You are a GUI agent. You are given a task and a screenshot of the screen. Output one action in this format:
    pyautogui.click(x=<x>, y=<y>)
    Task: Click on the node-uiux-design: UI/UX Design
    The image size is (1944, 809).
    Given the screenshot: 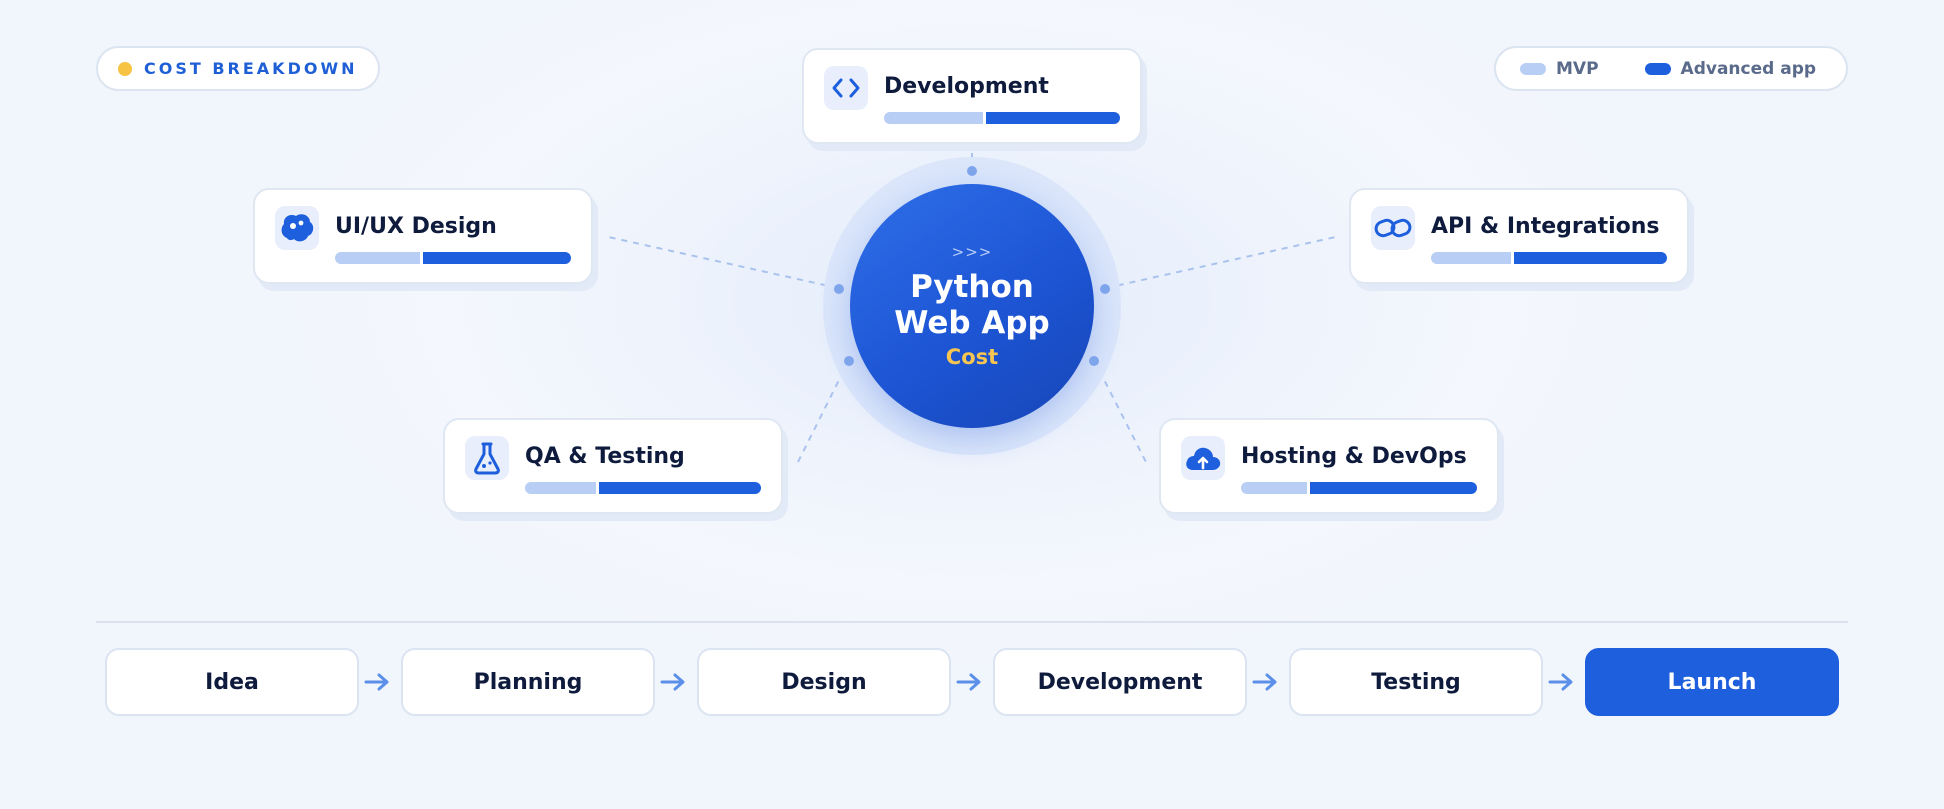 What is the action you would take?
    pyautogui.click(x=423, y=236)
    